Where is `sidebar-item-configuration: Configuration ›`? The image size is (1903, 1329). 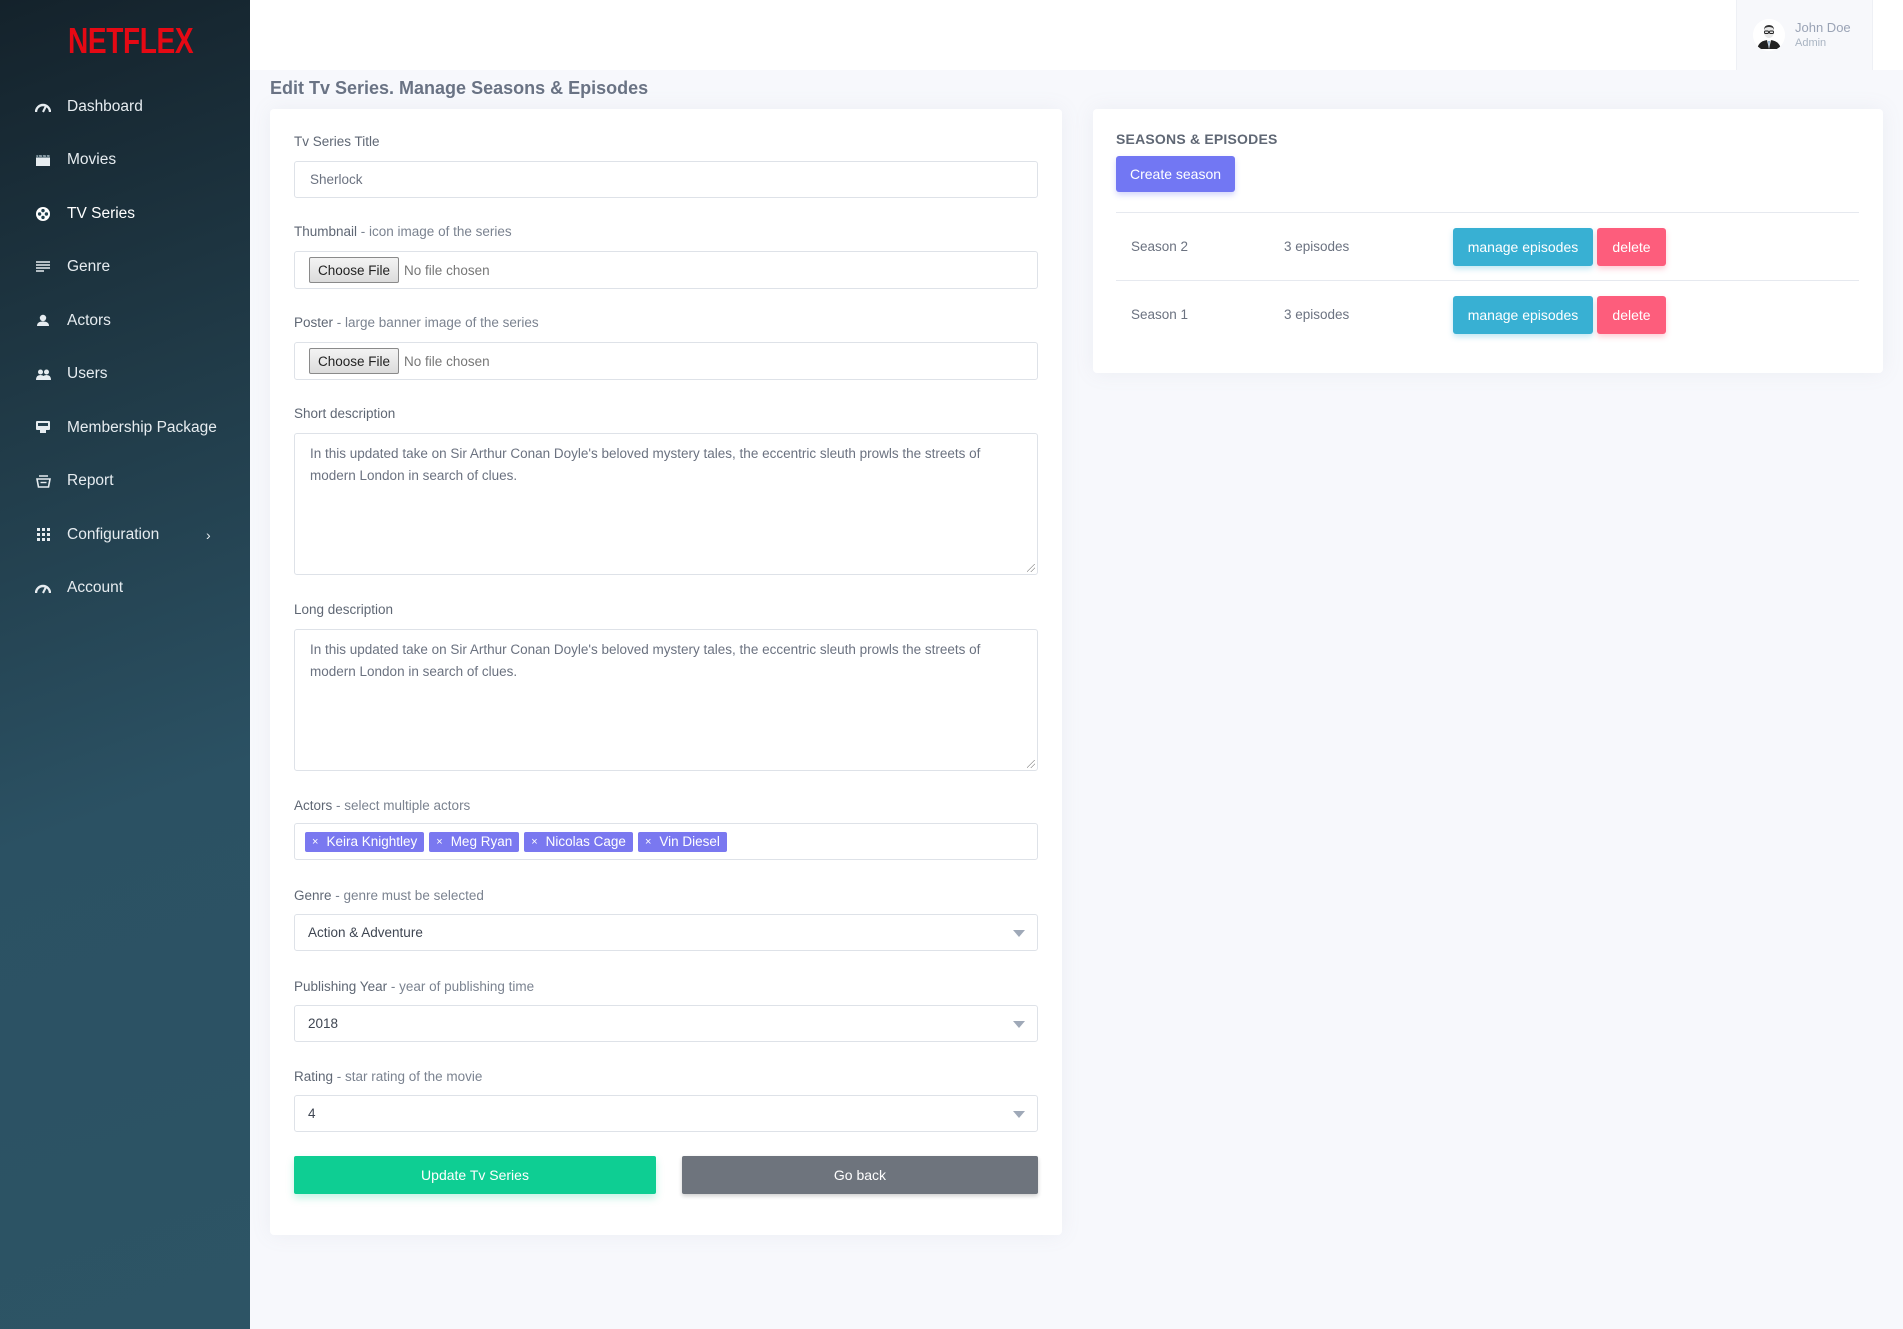 sidebar-item-configuration: Configuration › is located at coordinates (125, 535).